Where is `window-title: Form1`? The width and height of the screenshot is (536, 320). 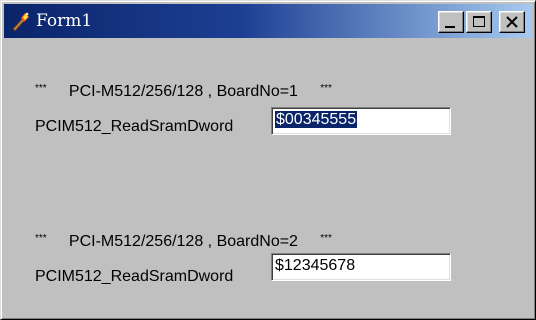 window-title: Form1 is located at coordinates (64, 21).